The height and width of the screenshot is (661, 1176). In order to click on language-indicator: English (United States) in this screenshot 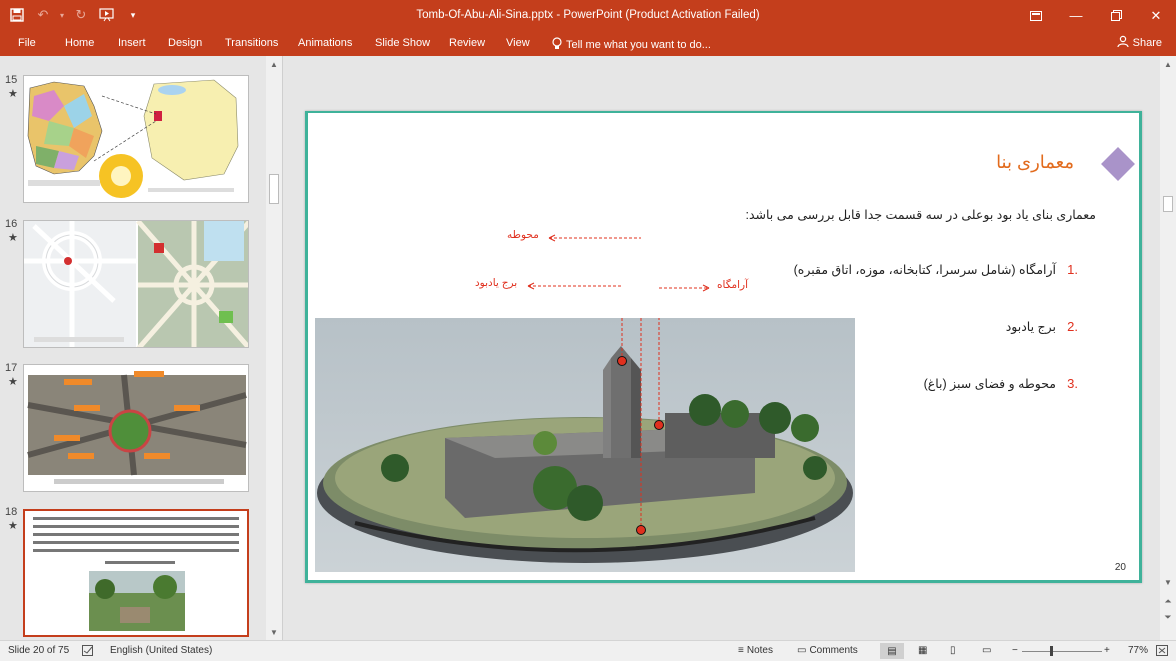, I will do `click(161, 650)`.